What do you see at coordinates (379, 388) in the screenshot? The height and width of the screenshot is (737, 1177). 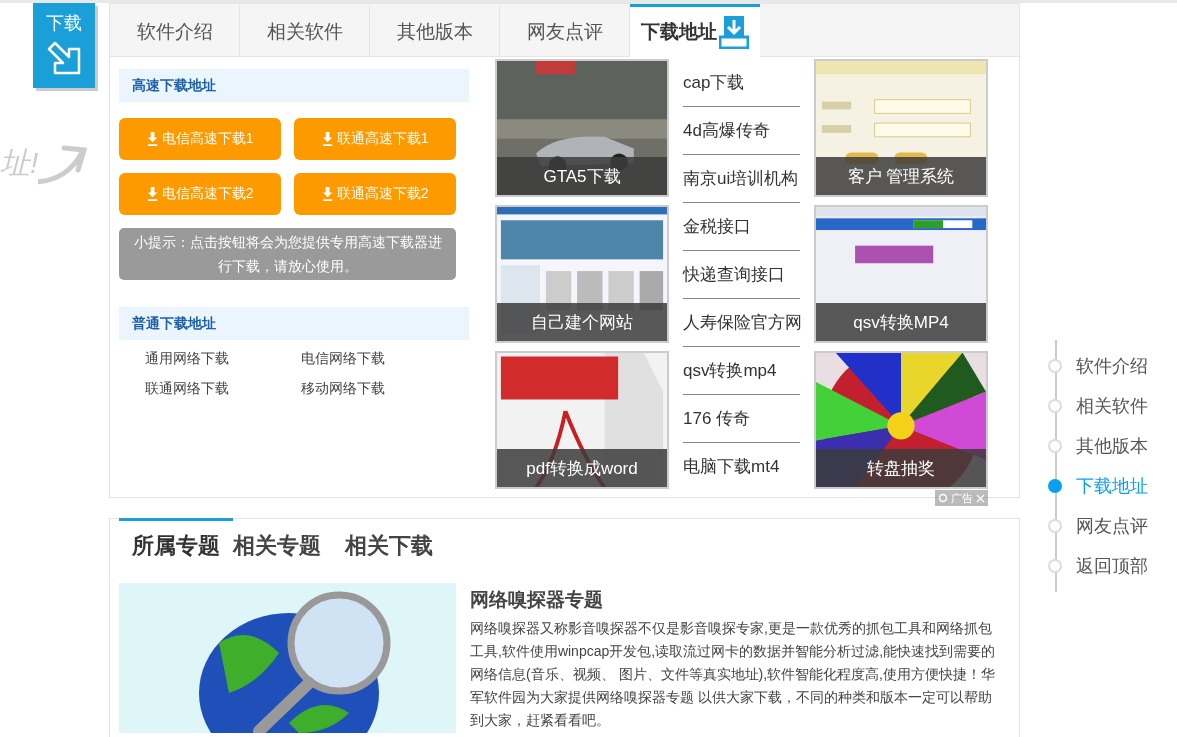 I see `download-link: 移动网络下载` at bounding box center [379, 388].